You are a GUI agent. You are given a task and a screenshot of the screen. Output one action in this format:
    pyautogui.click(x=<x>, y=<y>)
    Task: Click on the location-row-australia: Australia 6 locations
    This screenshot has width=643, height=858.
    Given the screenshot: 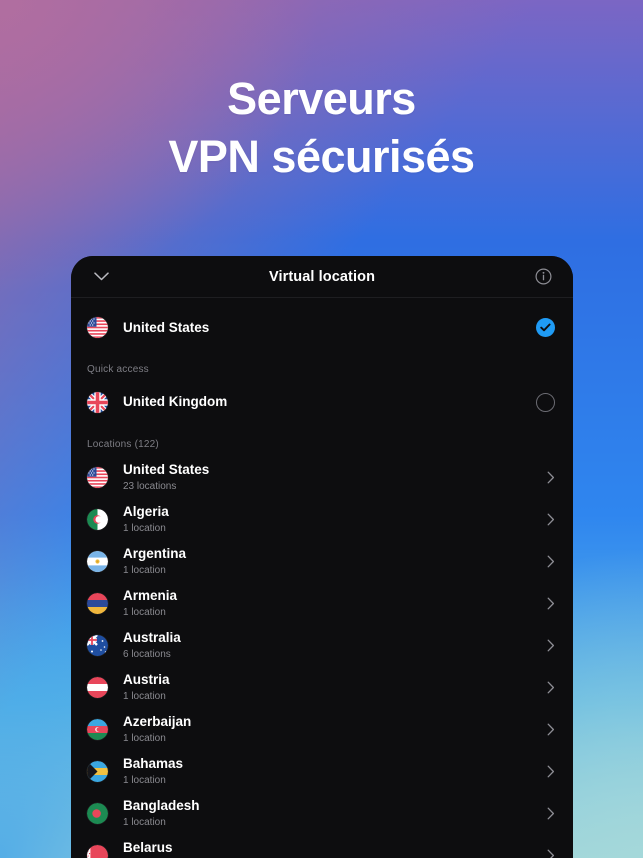 What is the action you would take?
    pyautogui.click(x=322, y=645)
    